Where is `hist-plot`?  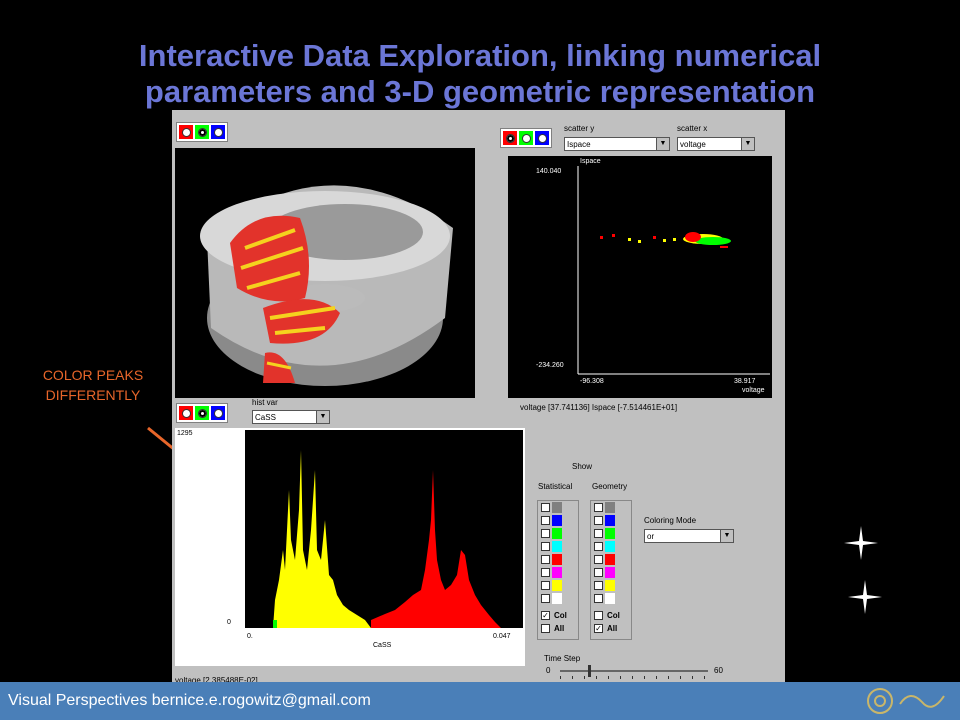
hist-plot is located at coordinates (384, 529).